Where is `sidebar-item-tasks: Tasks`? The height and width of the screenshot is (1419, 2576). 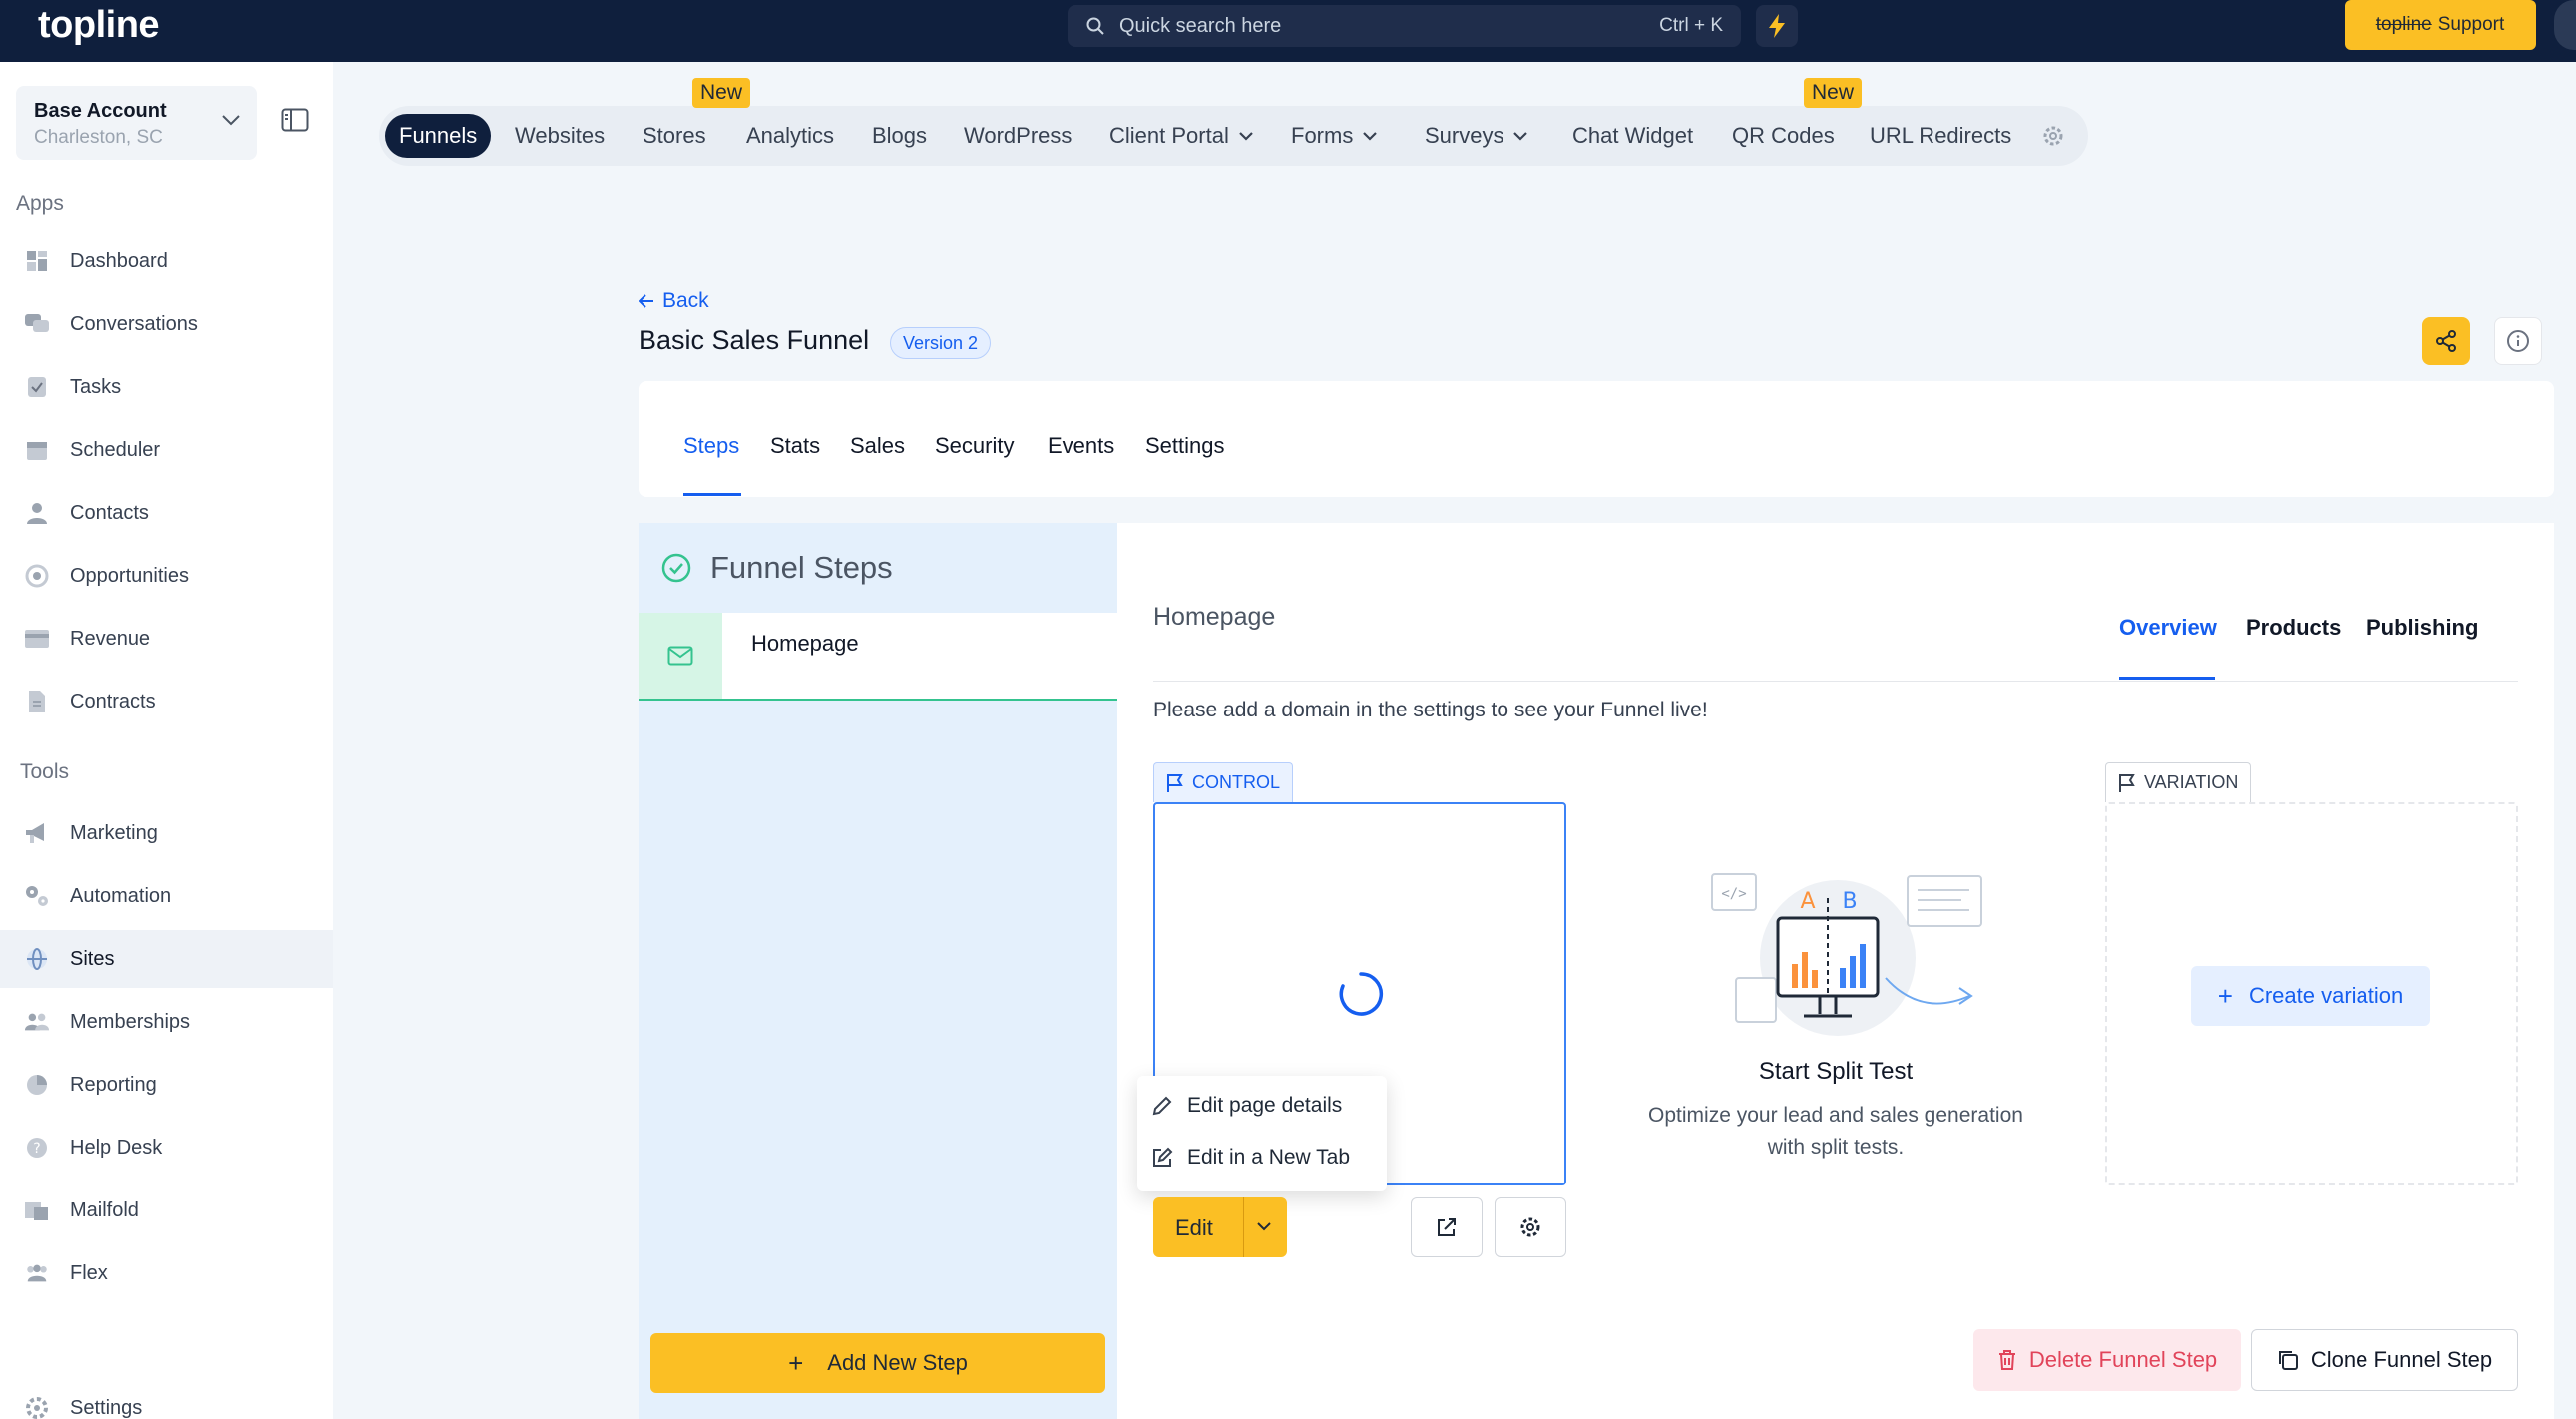
sidebar-item-tasks: Tasks is located at coordinates (166, 387).